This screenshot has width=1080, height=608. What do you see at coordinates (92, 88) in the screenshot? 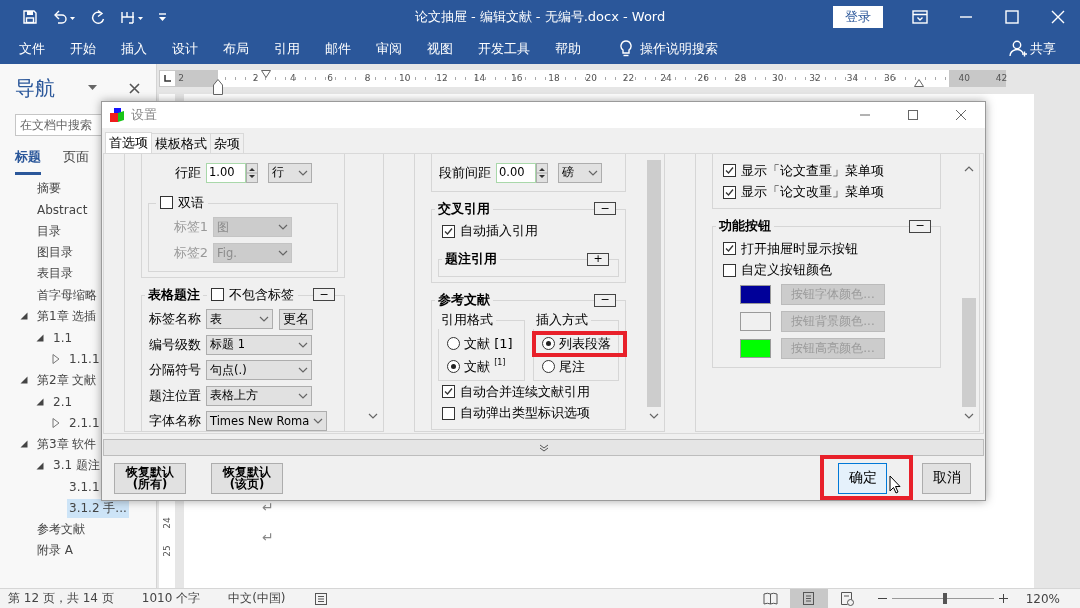
I see `caret-icon` at bounding box center [92, 88].